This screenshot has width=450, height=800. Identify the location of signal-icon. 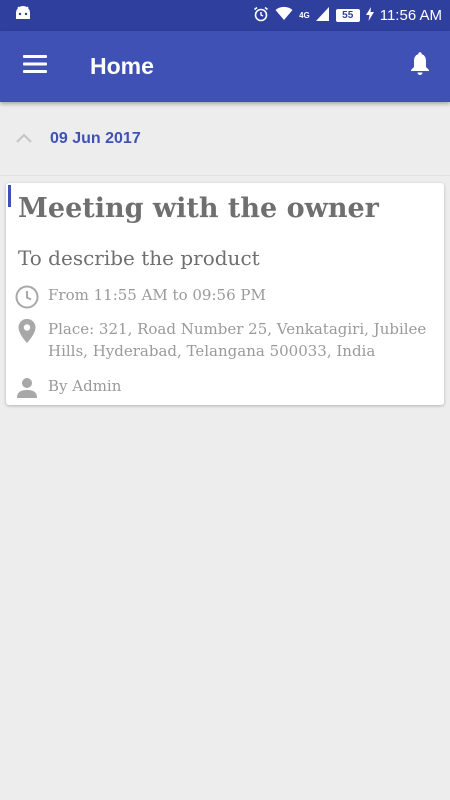
(322, 15).